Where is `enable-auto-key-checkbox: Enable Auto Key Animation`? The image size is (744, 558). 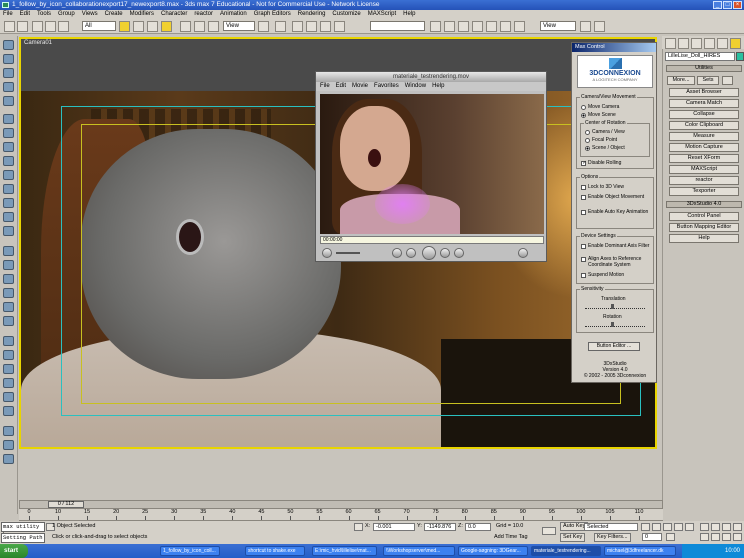 enable-auto-key-checkbox: Enable Auto Key Animation is located at coordinates (616, 212).